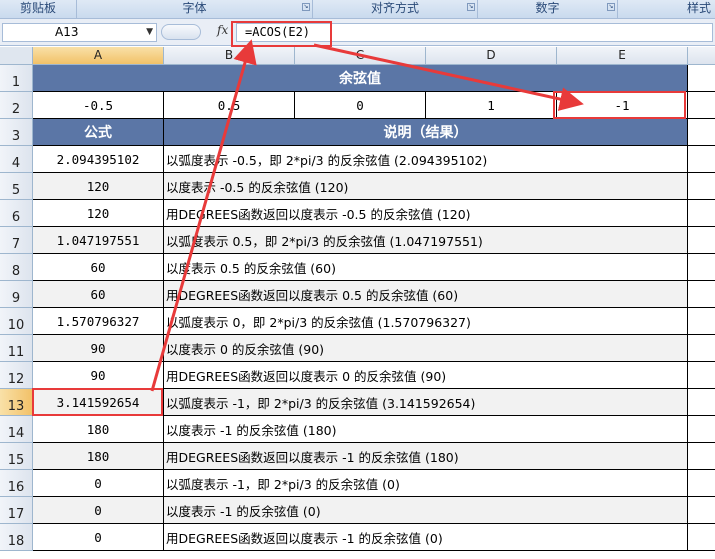 Image resolution: width=715 pixels, height=559 pixels. Describe the element at coordinates (79, 32) in the screenshot. I see `name-box: A13 ▼` at that location.